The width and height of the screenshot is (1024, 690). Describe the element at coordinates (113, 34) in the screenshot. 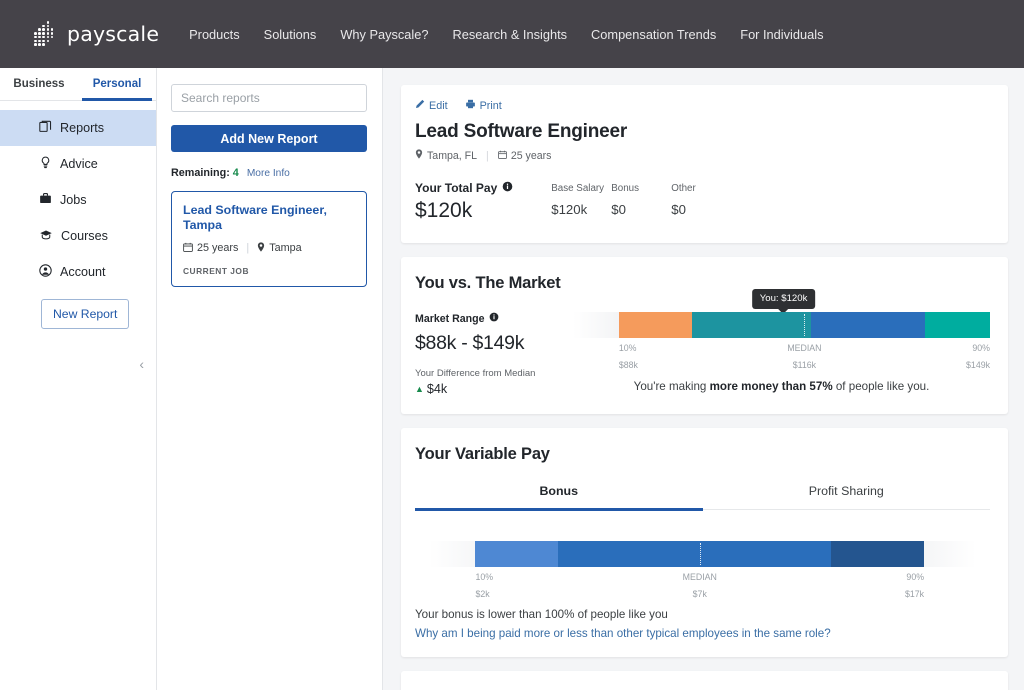

I see `payscale-wordmark: payscale` at that location.